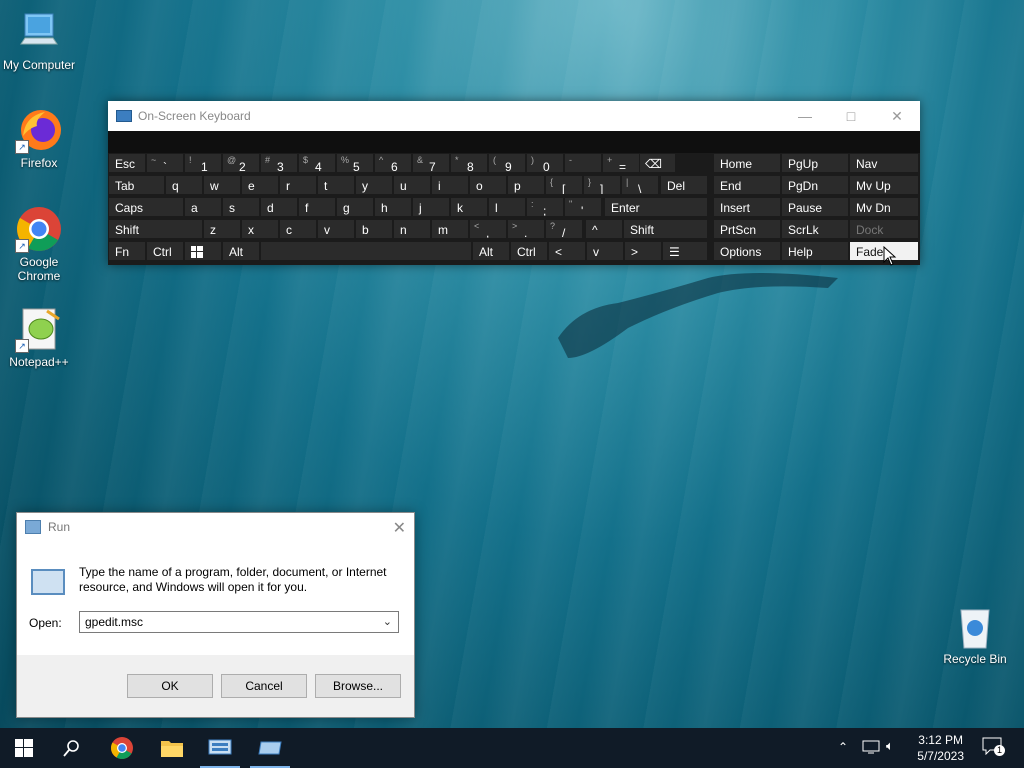 The image size is (1024, 768). What do you see at coordinates (564, 185) in the screenshot?
I see `key-q-extra-0: {[` at bounding box center [564, 185].